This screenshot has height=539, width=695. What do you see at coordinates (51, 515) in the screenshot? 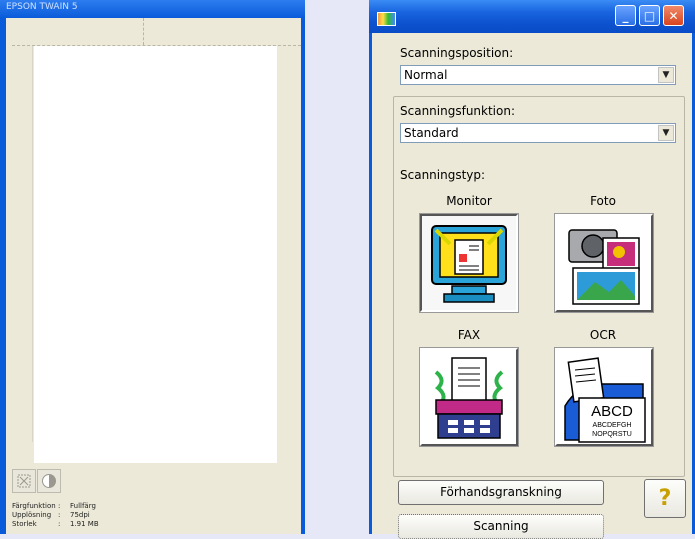
I see `info-row-resolution: Upplösning:75dpi` at bounding box center [51, 515].